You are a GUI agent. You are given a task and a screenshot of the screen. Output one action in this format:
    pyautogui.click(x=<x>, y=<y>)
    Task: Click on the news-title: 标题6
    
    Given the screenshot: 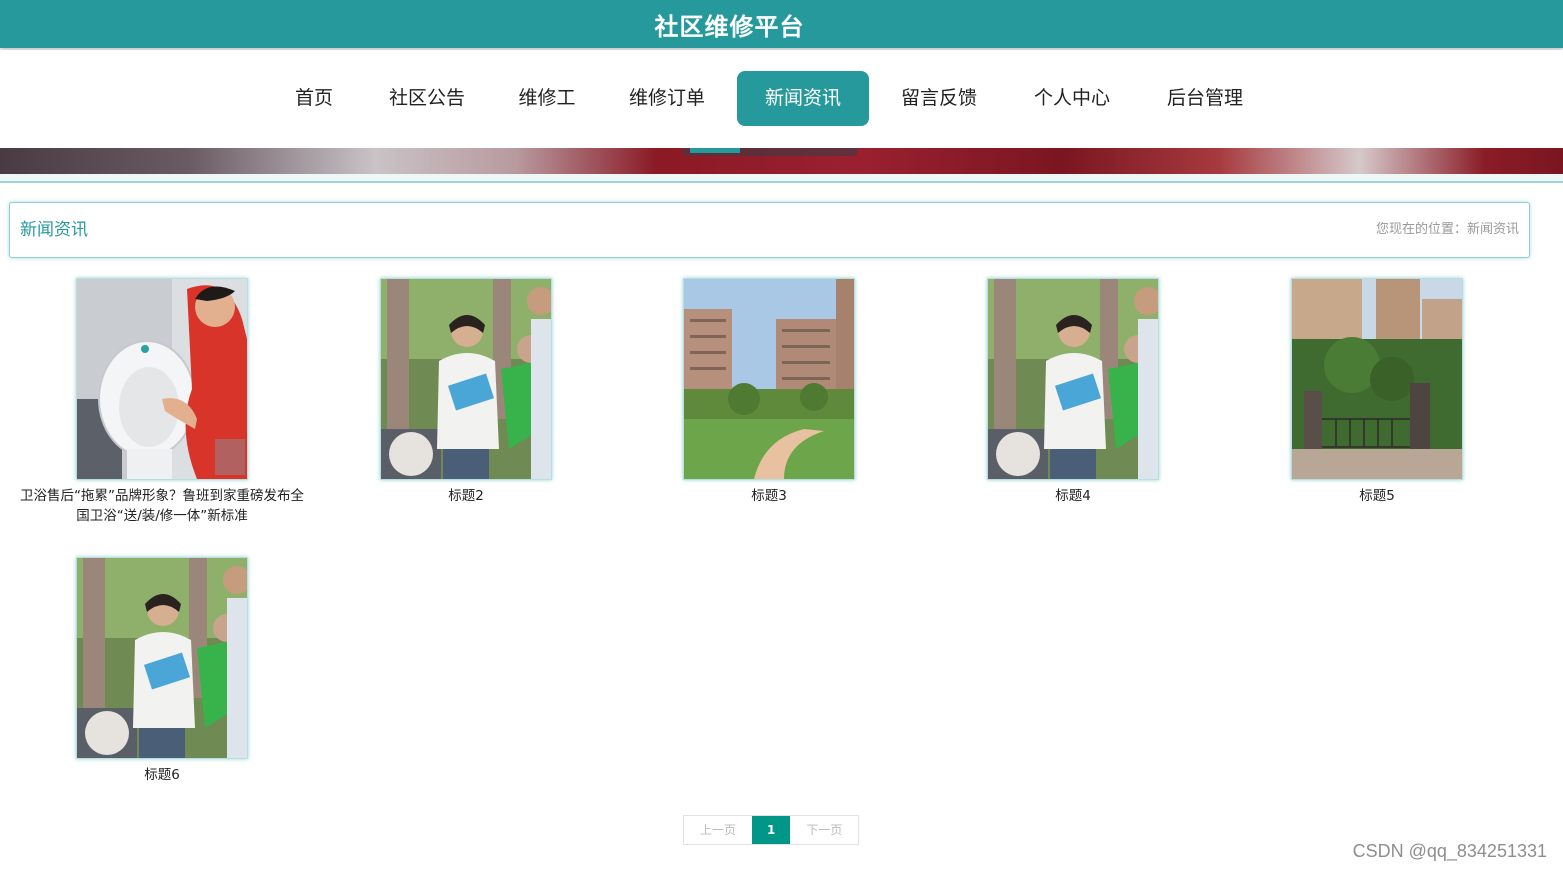 What is the action you would take?
    pyautogui.click(x=162, y=775)
    